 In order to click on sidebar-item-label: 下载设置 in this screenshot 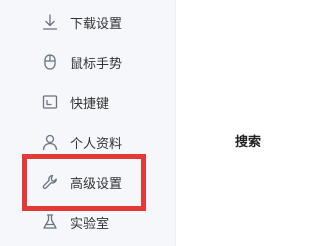, I will do `click(96, 24)`.